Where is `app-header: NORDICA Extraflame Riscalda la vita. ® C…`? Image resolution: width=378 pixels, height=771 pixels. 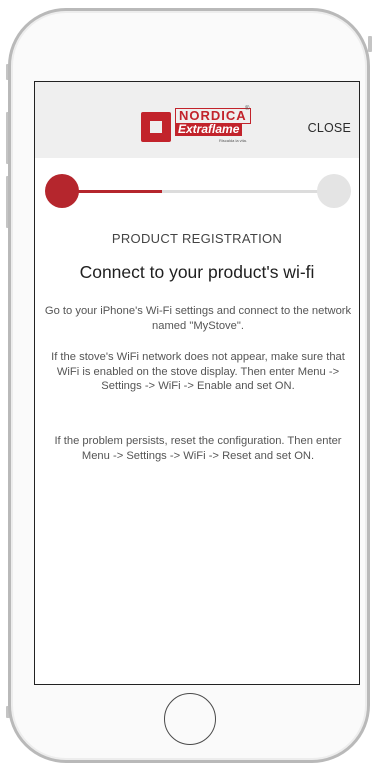 app-header: NORDICA Extraflame Riscalda la vita. ® C… is located at coordinates (197, 120).